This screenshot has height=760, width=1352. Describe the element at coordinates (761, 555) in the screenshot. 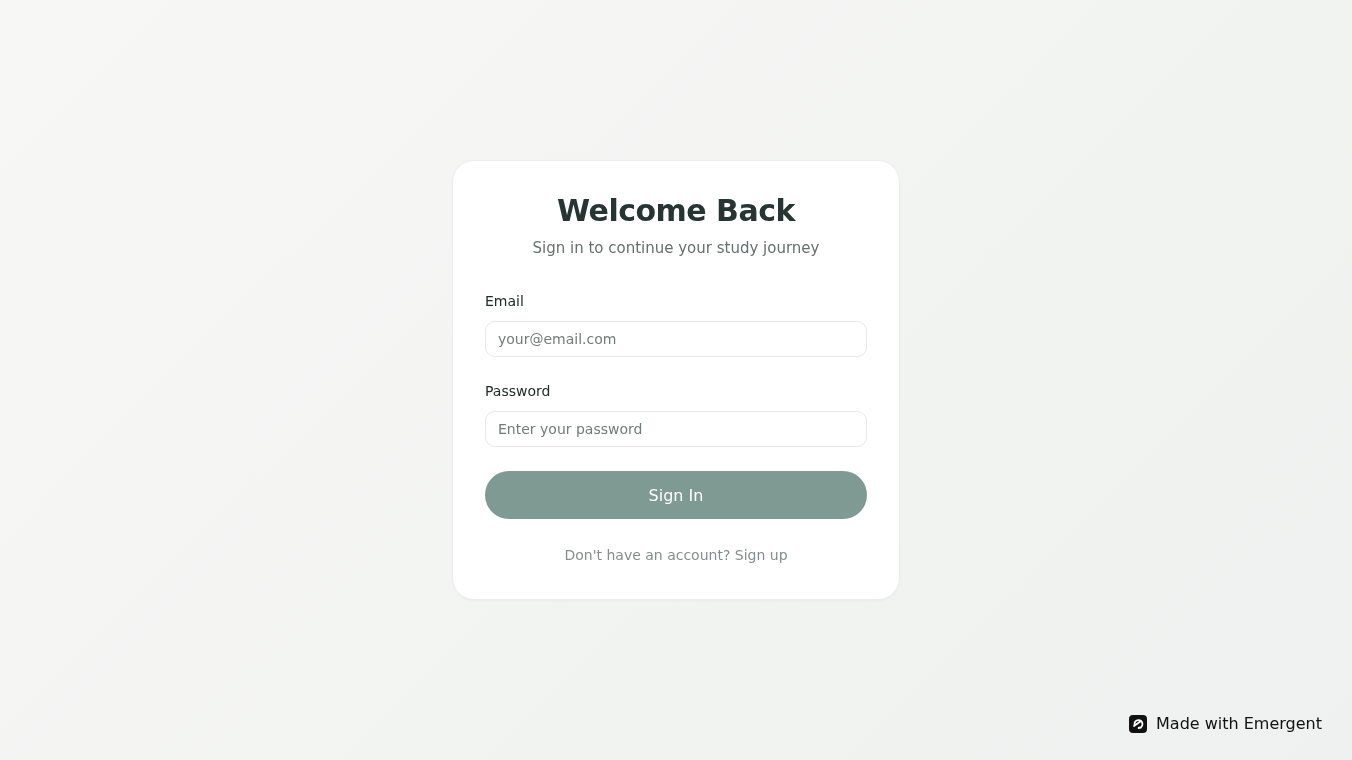

I see `sign-up-link: Sign up` at that location.